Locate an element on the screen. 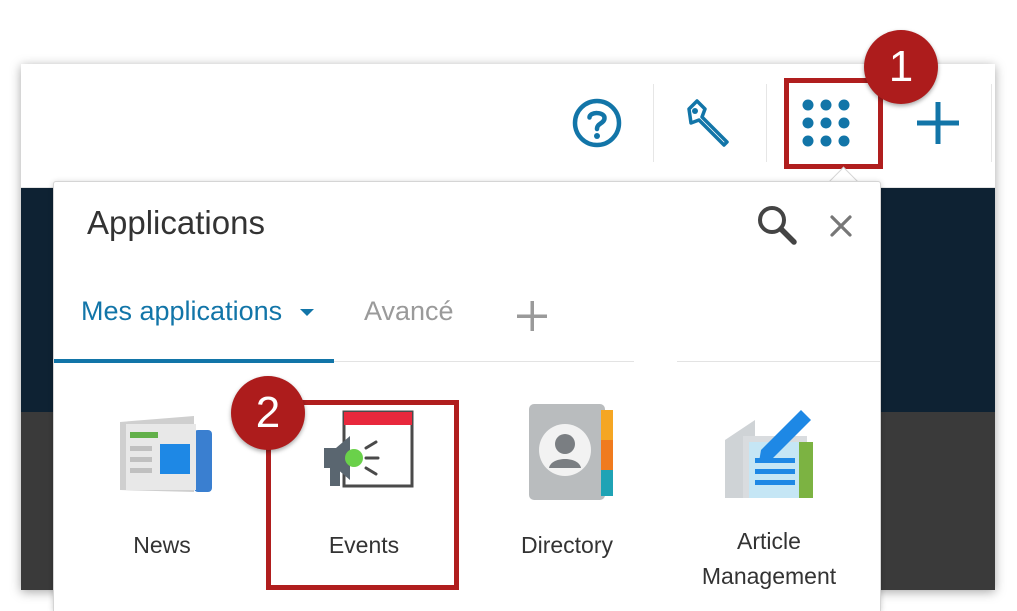  active-tab-indicator is located at coordinates (194, 361).